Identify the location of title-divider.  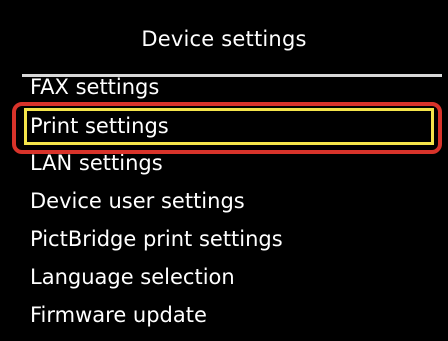
(232, 75).